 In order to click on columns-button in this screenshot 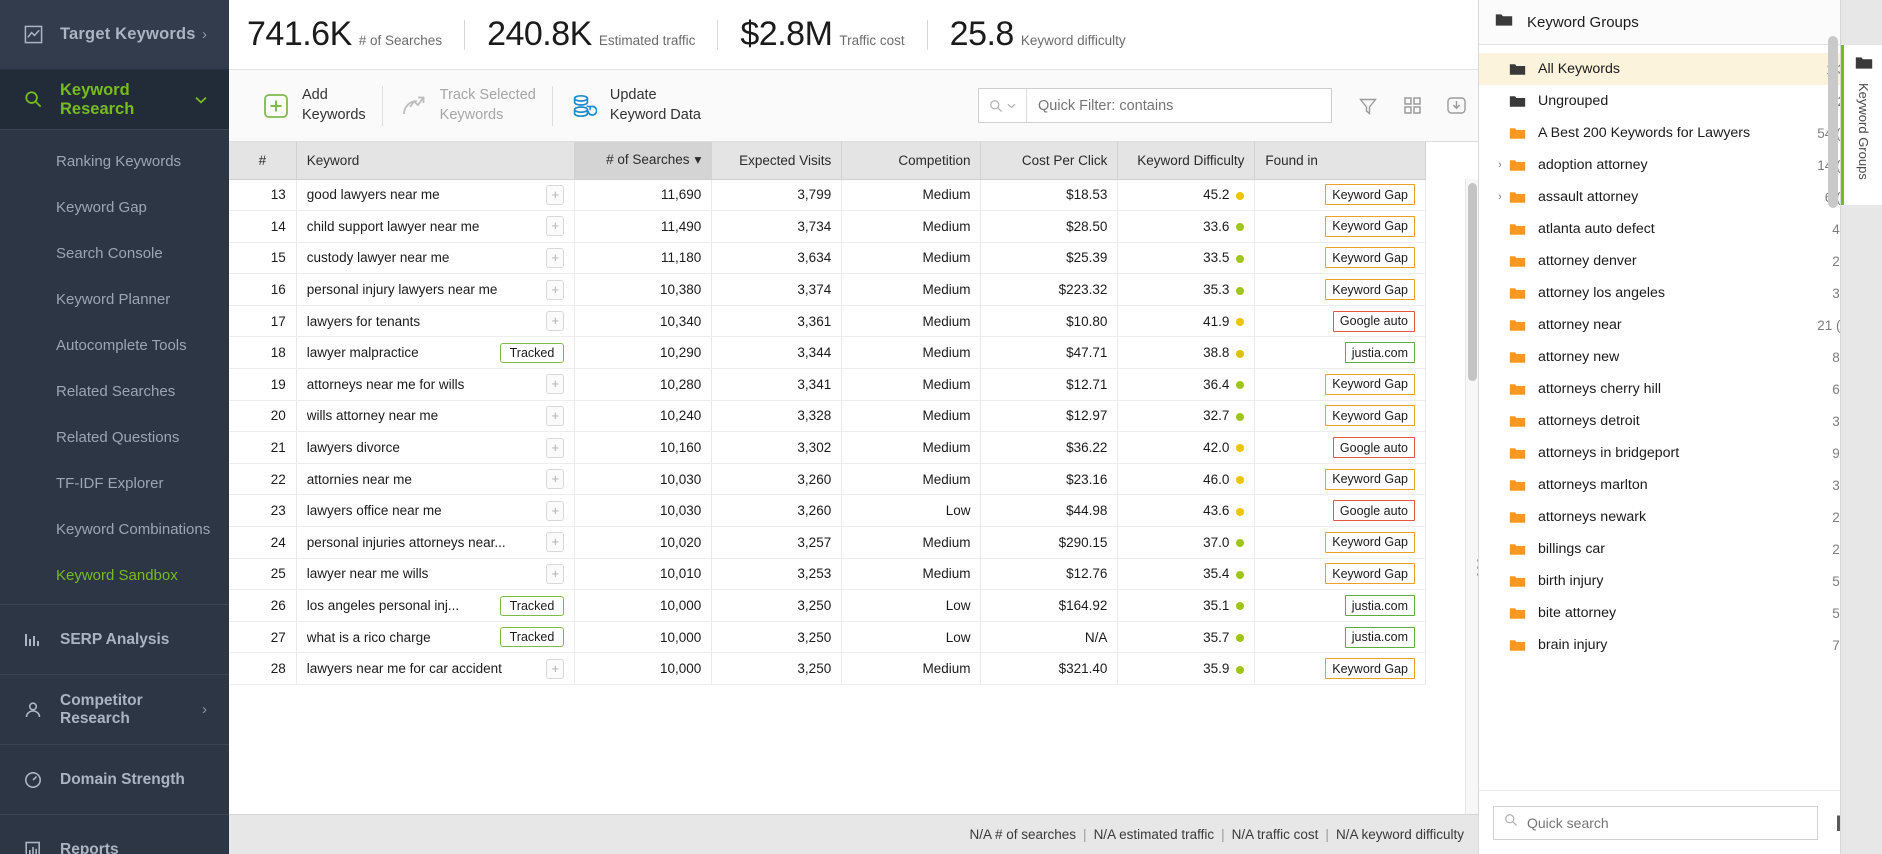, I will do `click(1412, 106)`.